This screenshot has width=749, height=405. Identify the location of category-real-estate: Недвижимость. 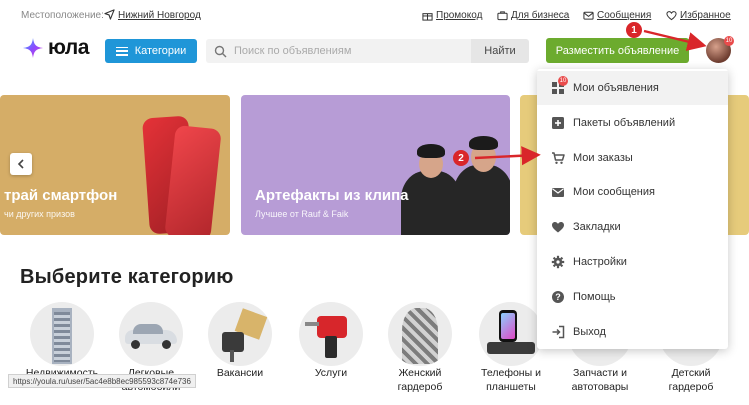
(62, 341).